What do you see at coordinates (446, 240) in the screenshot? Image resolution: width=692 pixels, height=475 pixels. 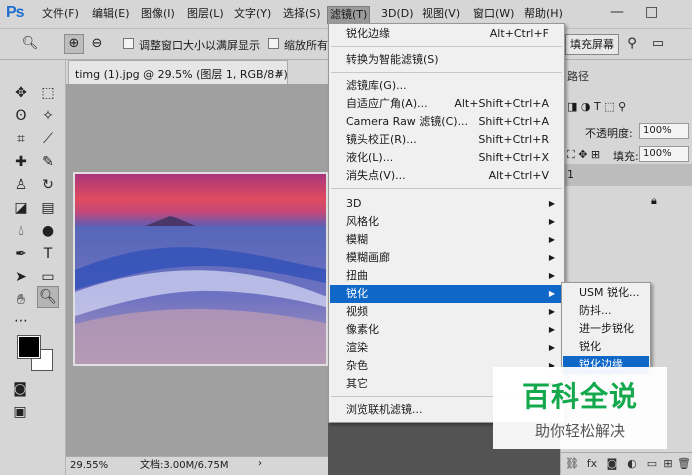 I see `filter-item-blur: 模糊 ▶` at bounding box center [446, 240].